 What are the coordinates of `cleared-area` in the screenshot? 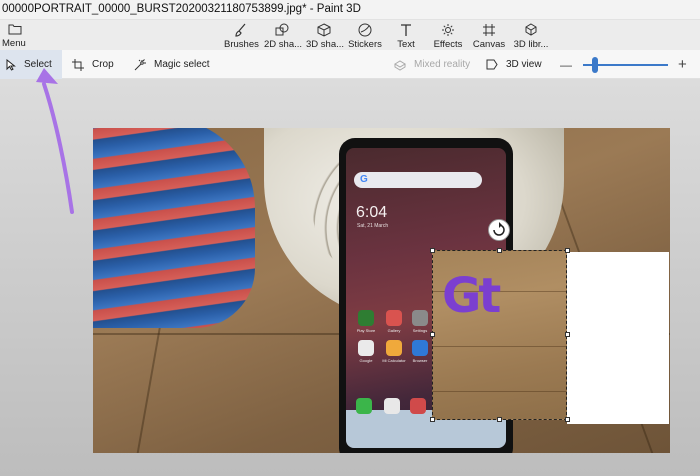 It's located at (618, 338).